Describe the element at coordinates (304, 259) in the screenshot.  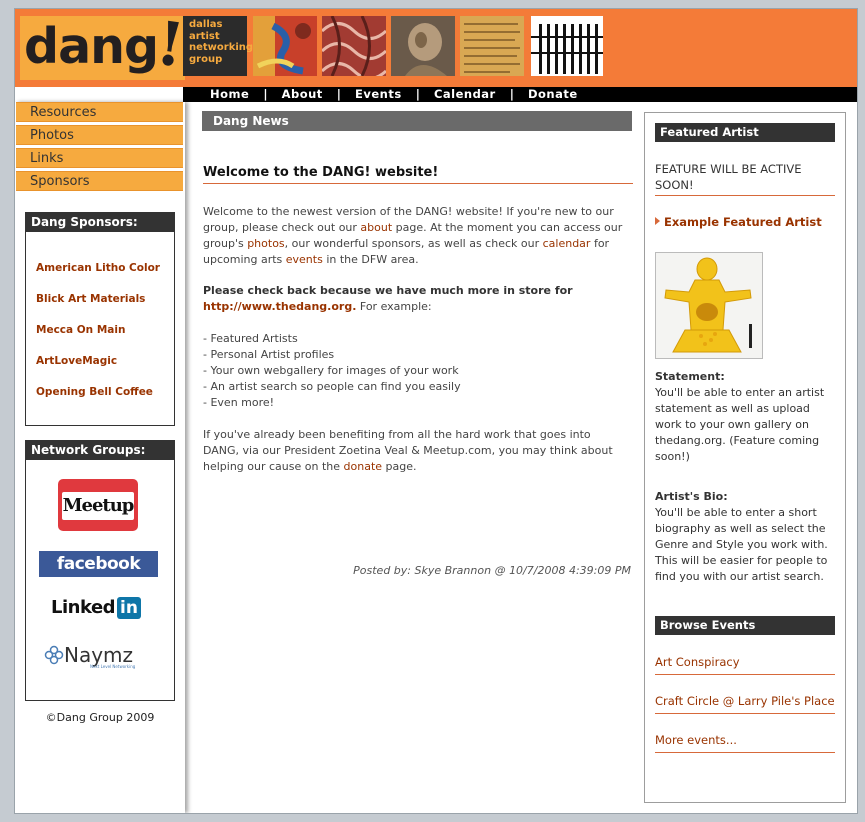
I see `events-link: events` at that location.